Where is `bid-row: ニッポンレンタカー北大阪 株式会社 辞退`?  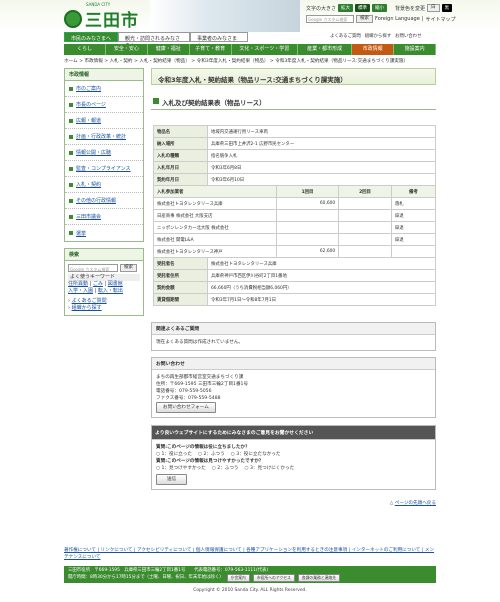
bid-row: ニッポンレンタカー北大阪 株式会社 辞退 is located at coordinates (295, 227).